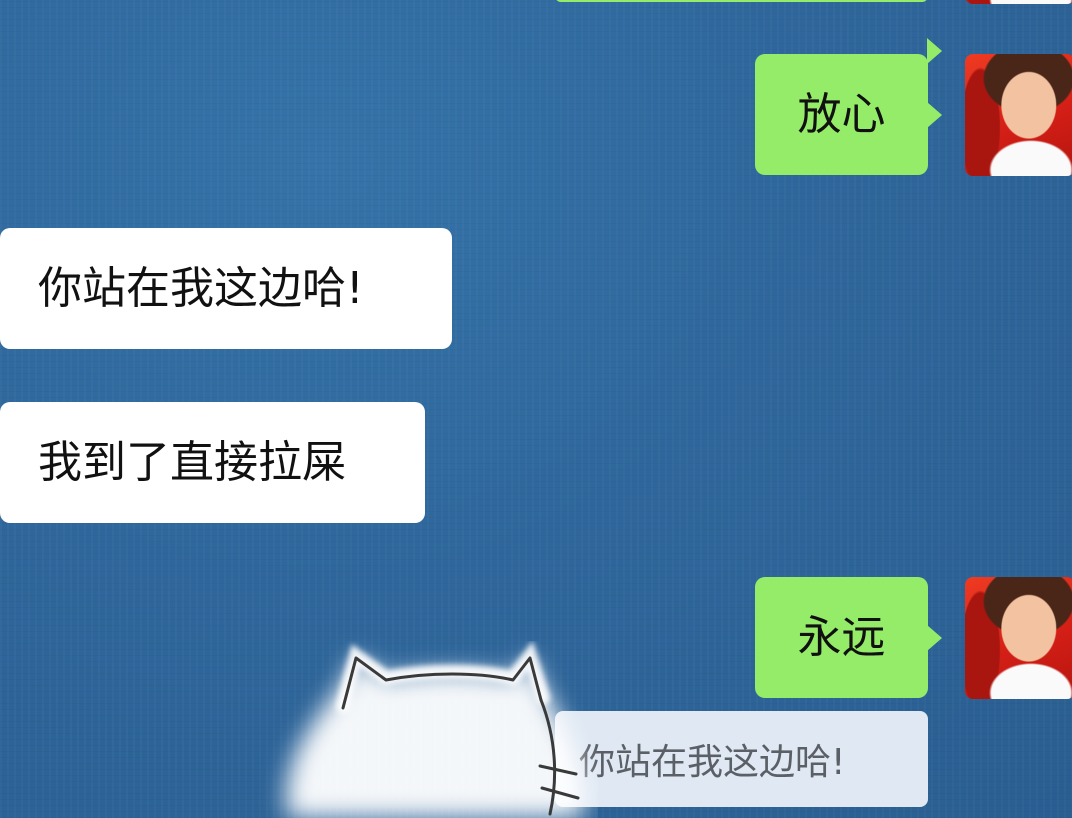 Image resolution: width=1072 pixels, height=818 pixels. I want to click on message-text: 放心, so click(841, 114).